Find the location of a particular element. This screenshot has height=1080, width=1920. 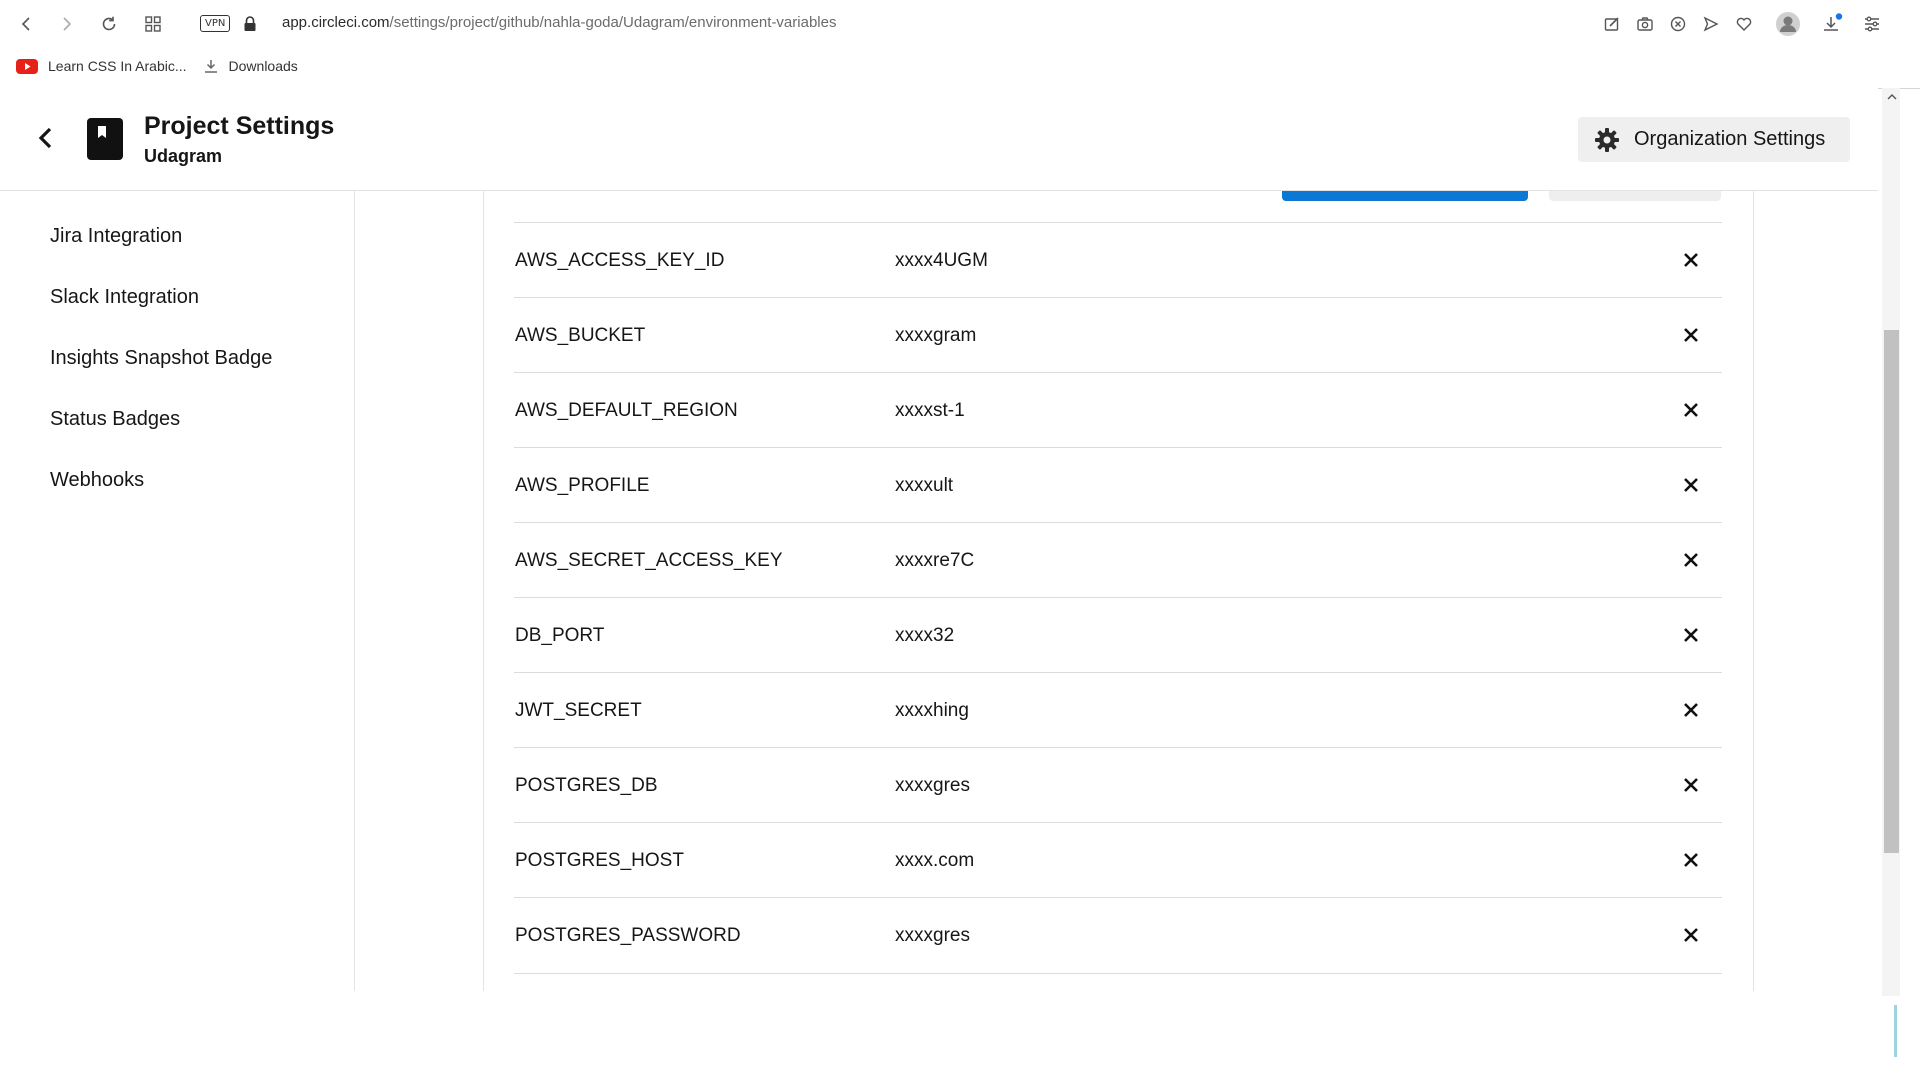

env-var-value: xxxxst-1 is located at coordinates (930, 410).